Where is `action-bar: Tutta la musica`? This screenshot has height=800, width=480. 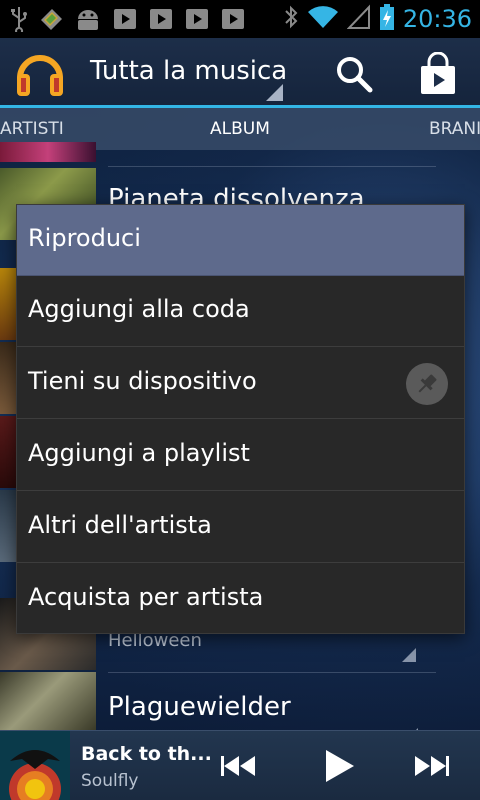 action-bar: Tutta la musica is located at coordinates (240, 73).